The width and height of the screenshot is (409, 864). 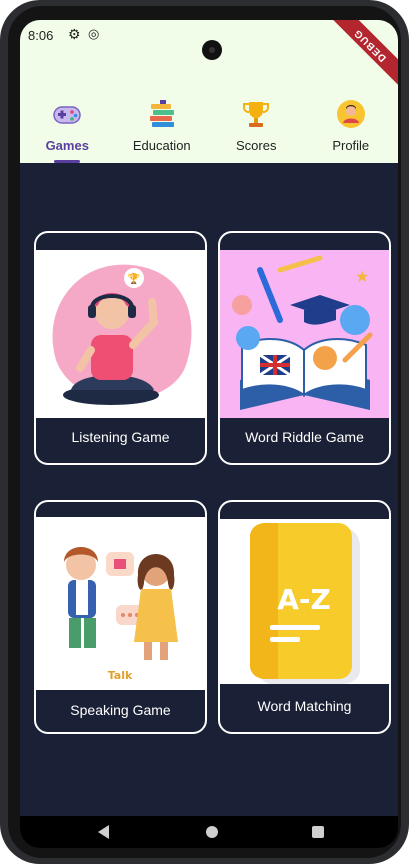 I want to click on game-card-speaking: Talk Speaking Game, so click(x=120, y=617).